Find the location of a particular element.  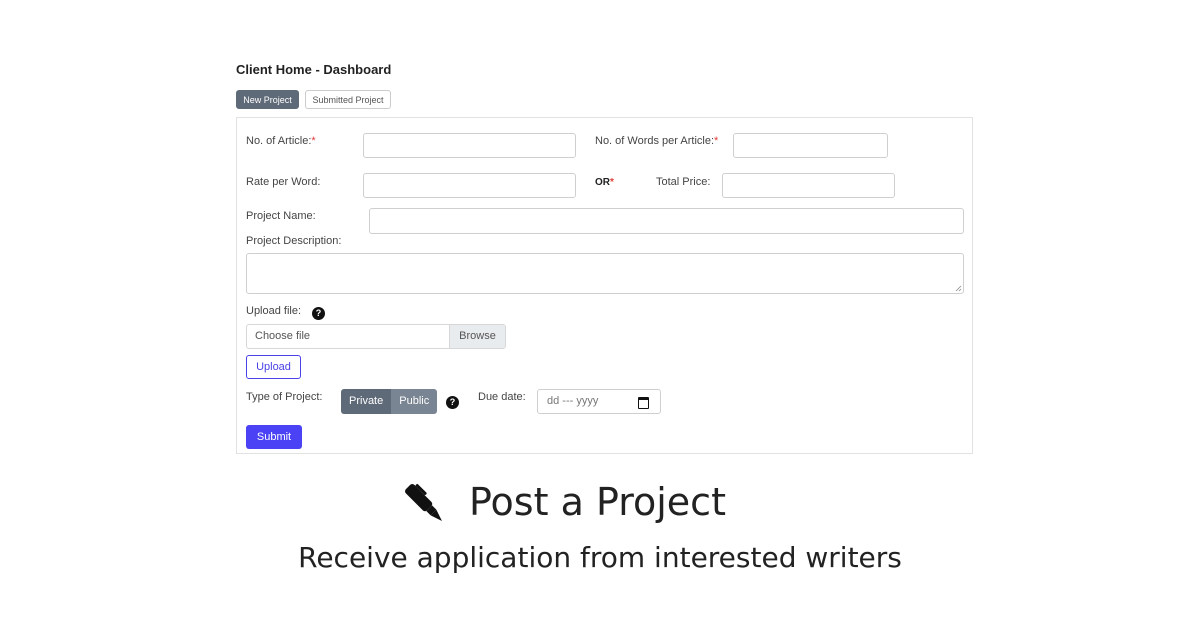

type-public-option: Public is located at coordinates (414, 401).